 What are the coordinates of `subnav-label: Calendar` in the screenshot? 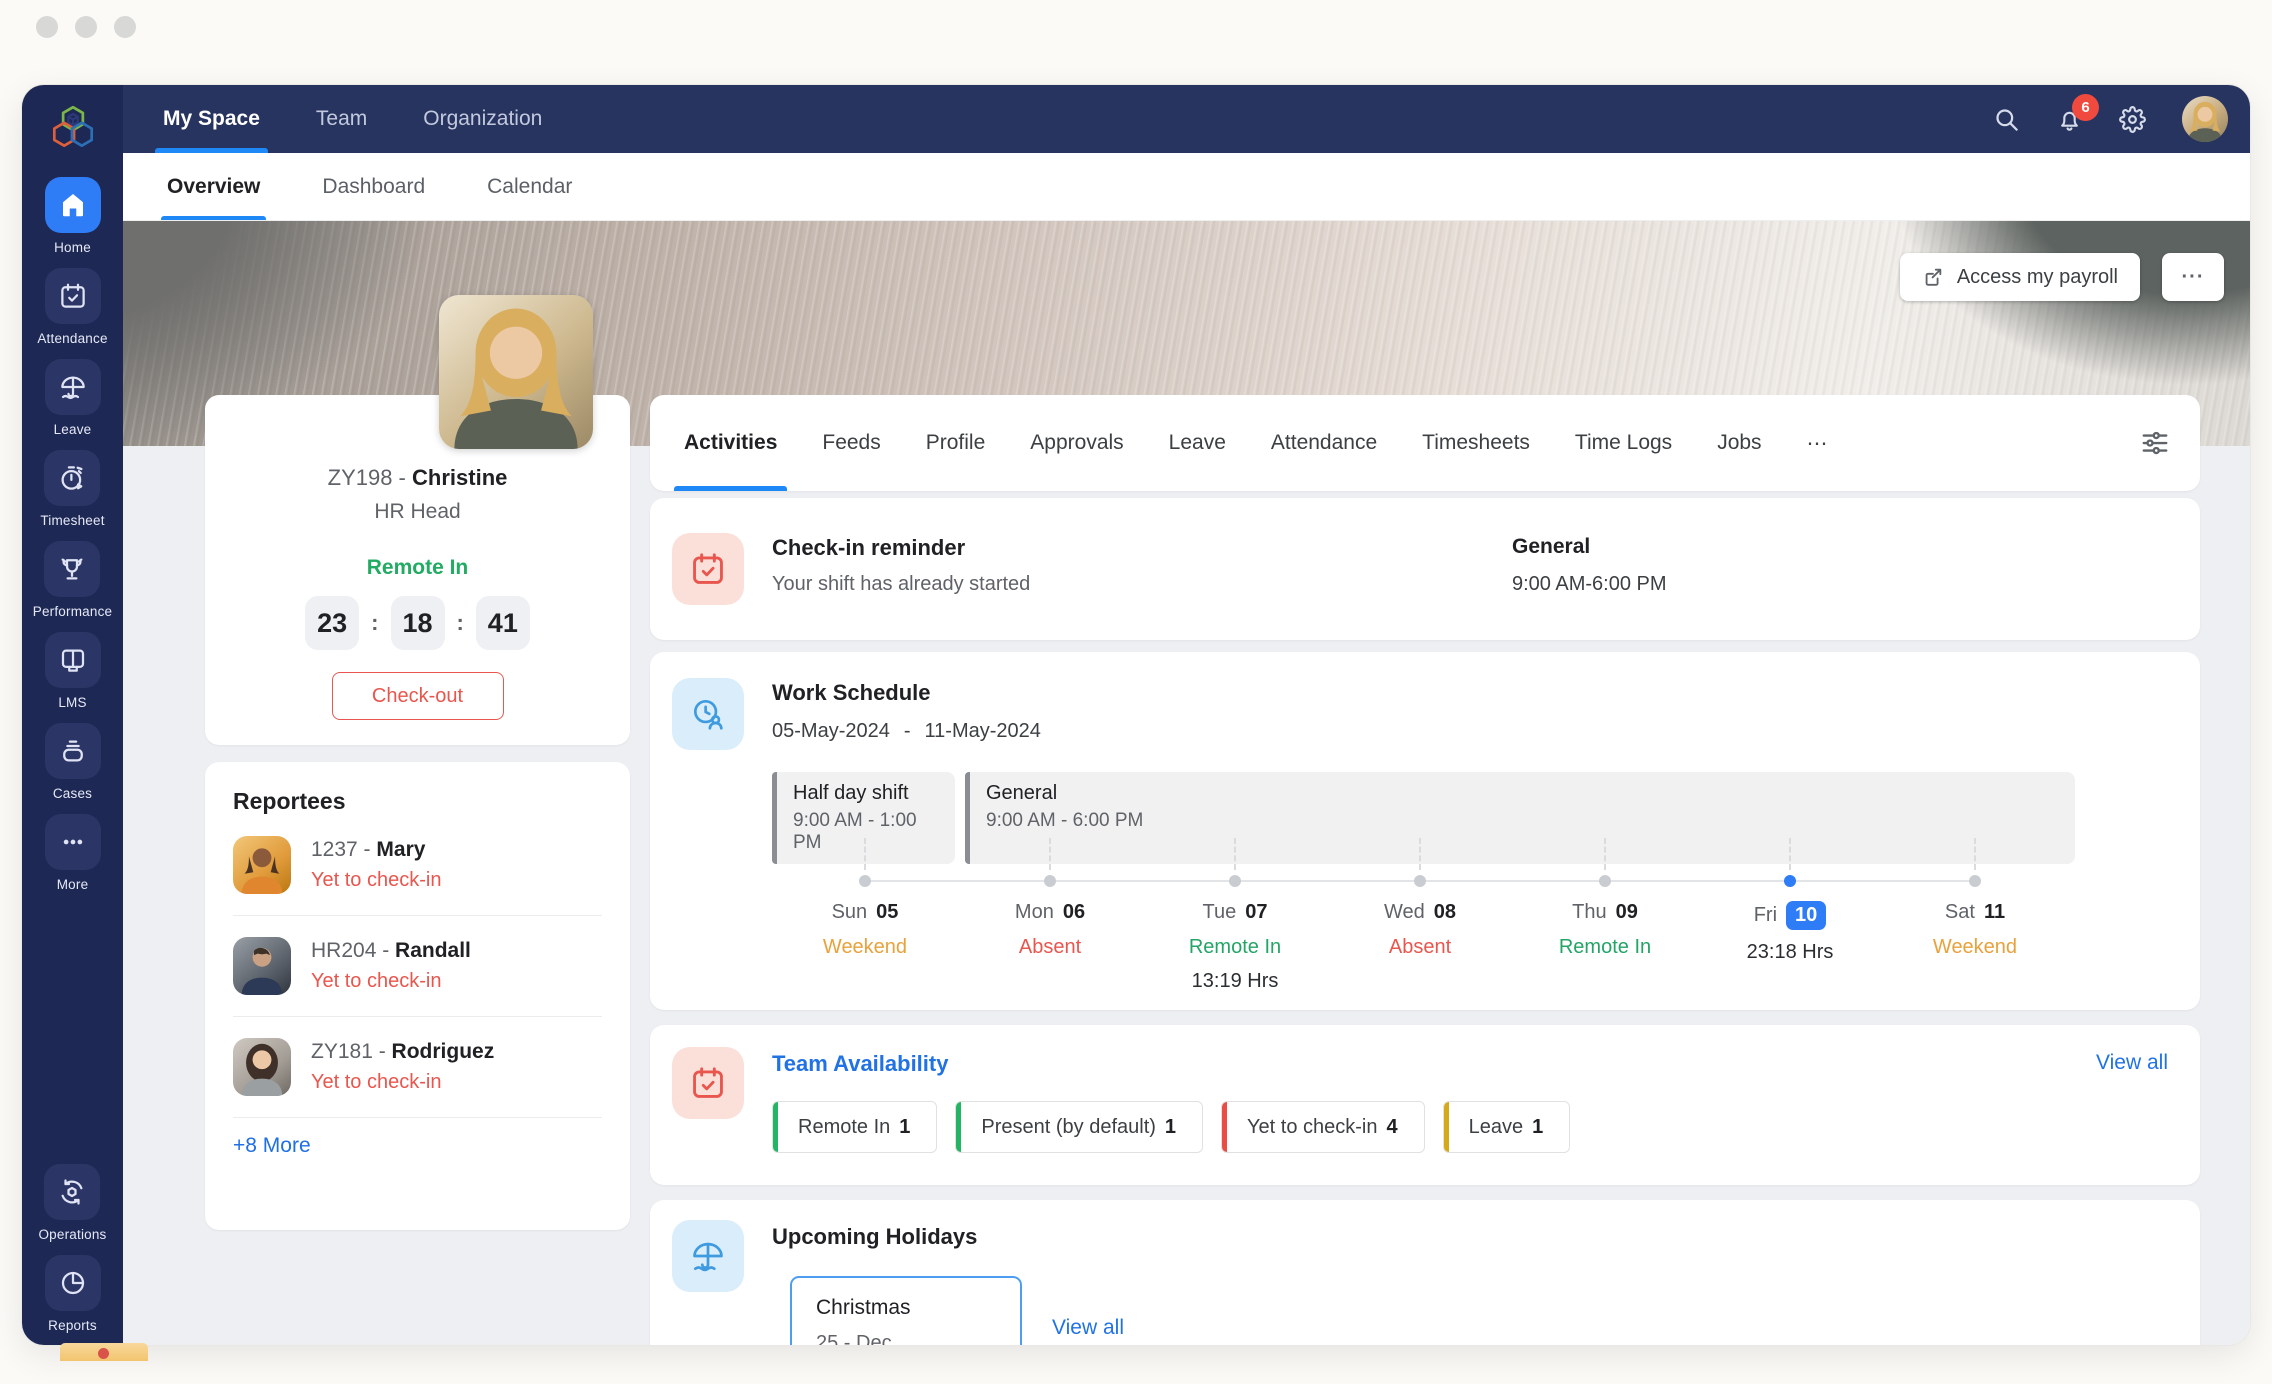 It's located at (530, 186).